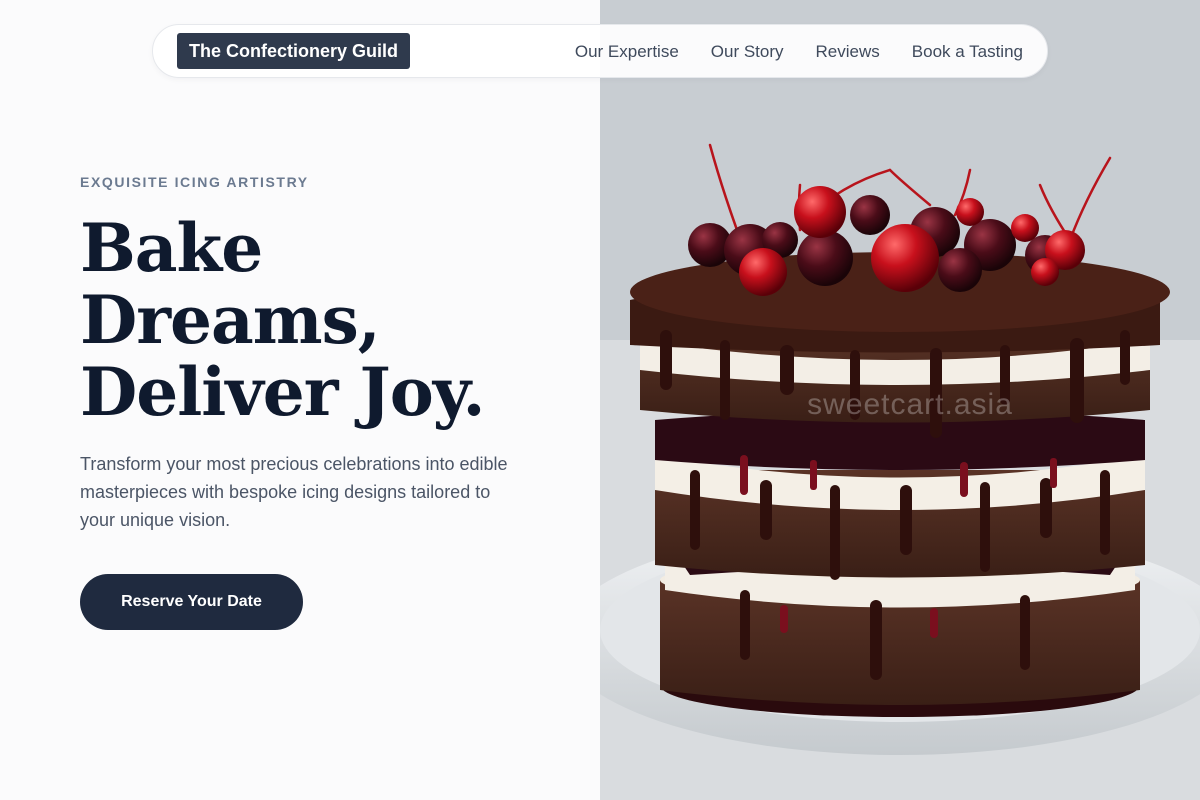 This screenshot has height=800, width=1200. What do you see at coordinates (747, 52) in the screenshot?
I see `nav-link-our-story: Our Story` at bounding box center [747, 52].